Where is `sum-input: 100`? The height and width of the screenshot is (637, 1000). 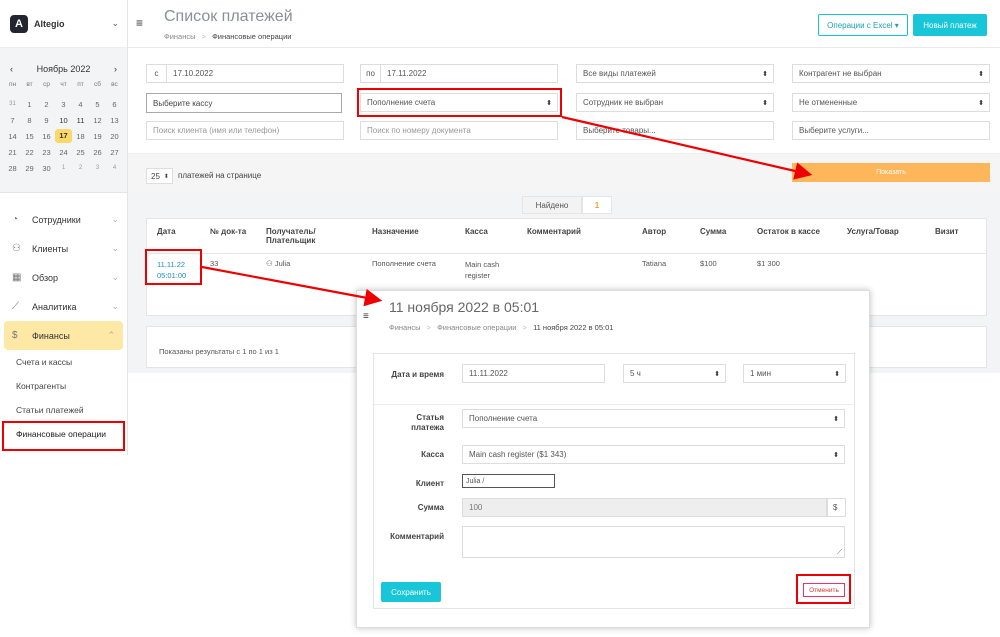 sum-input: 100 is located at coordinates (644, 507).